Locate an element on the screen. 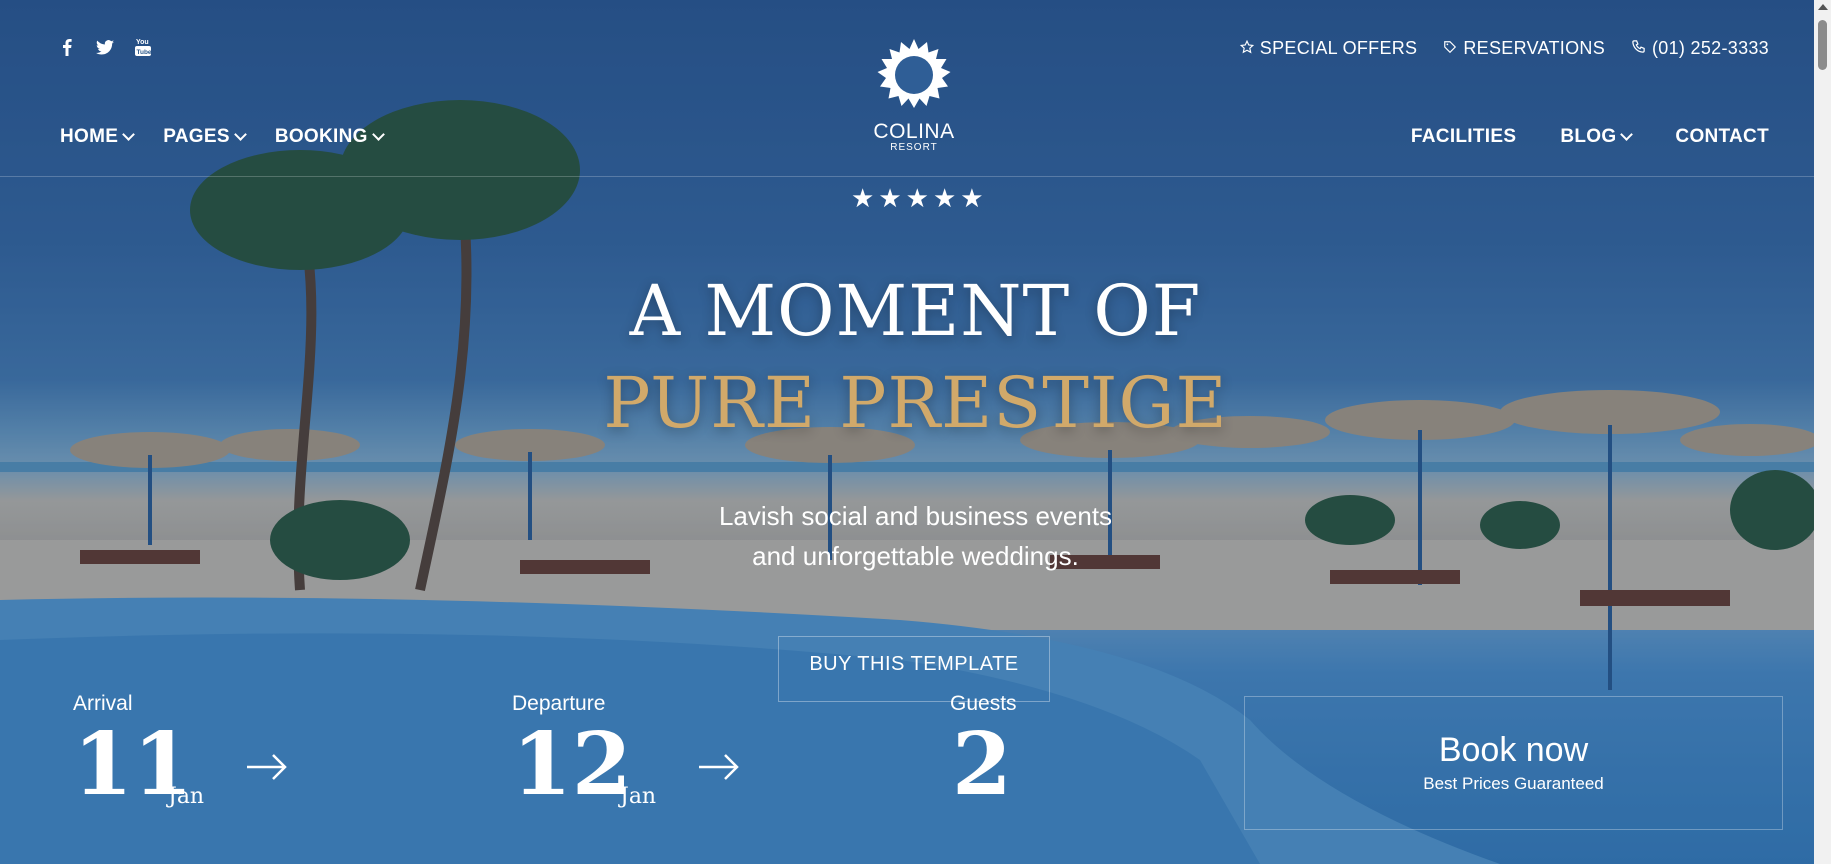  vertical-scrollbar is located at coordinates (1822, 432).